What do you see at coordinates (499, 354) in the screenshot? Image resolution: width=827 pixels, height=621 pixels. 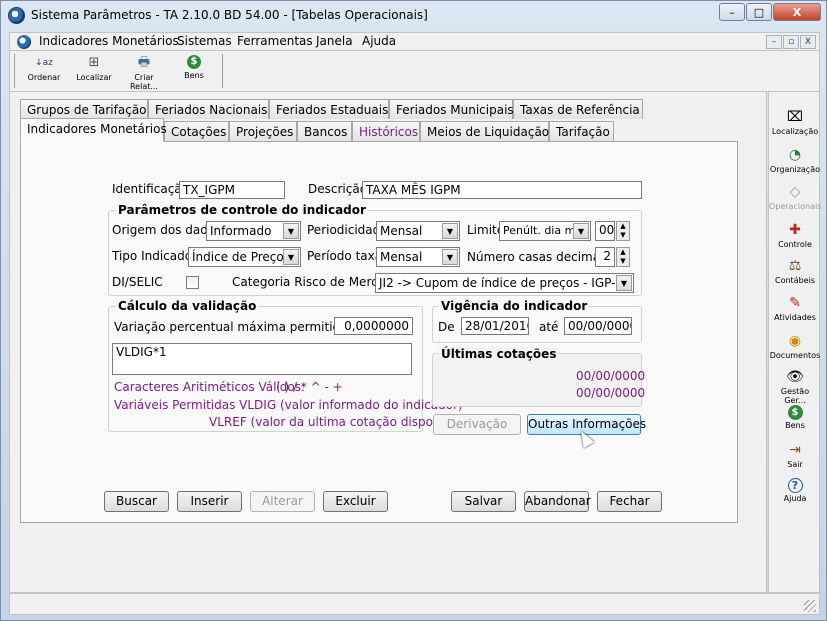 I see `ultimas-cotacoes-title: Últimas cotações` at bounding box center [499, 354].